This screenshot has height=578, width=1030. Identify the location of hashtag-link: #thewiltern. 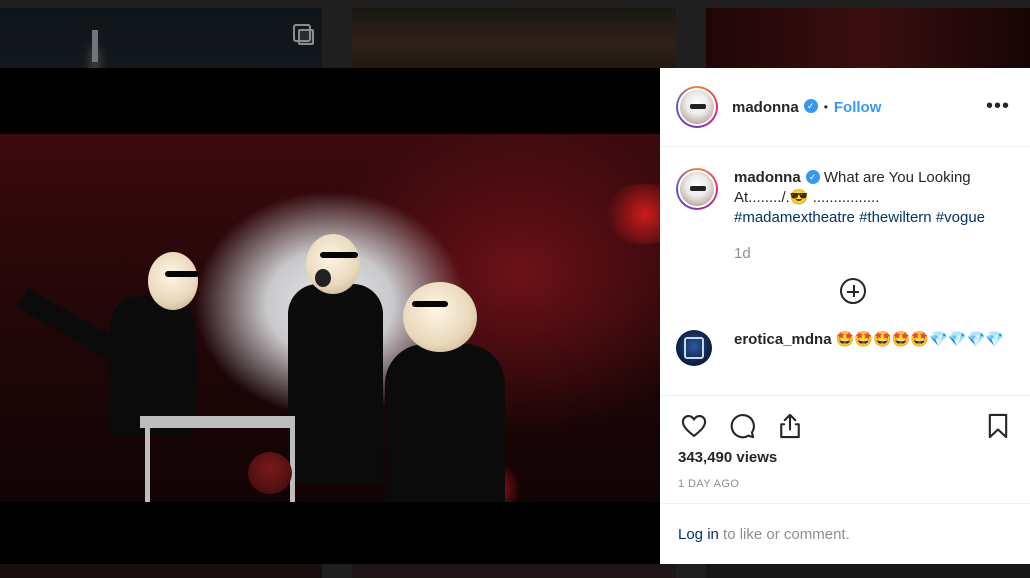
(895, 217).